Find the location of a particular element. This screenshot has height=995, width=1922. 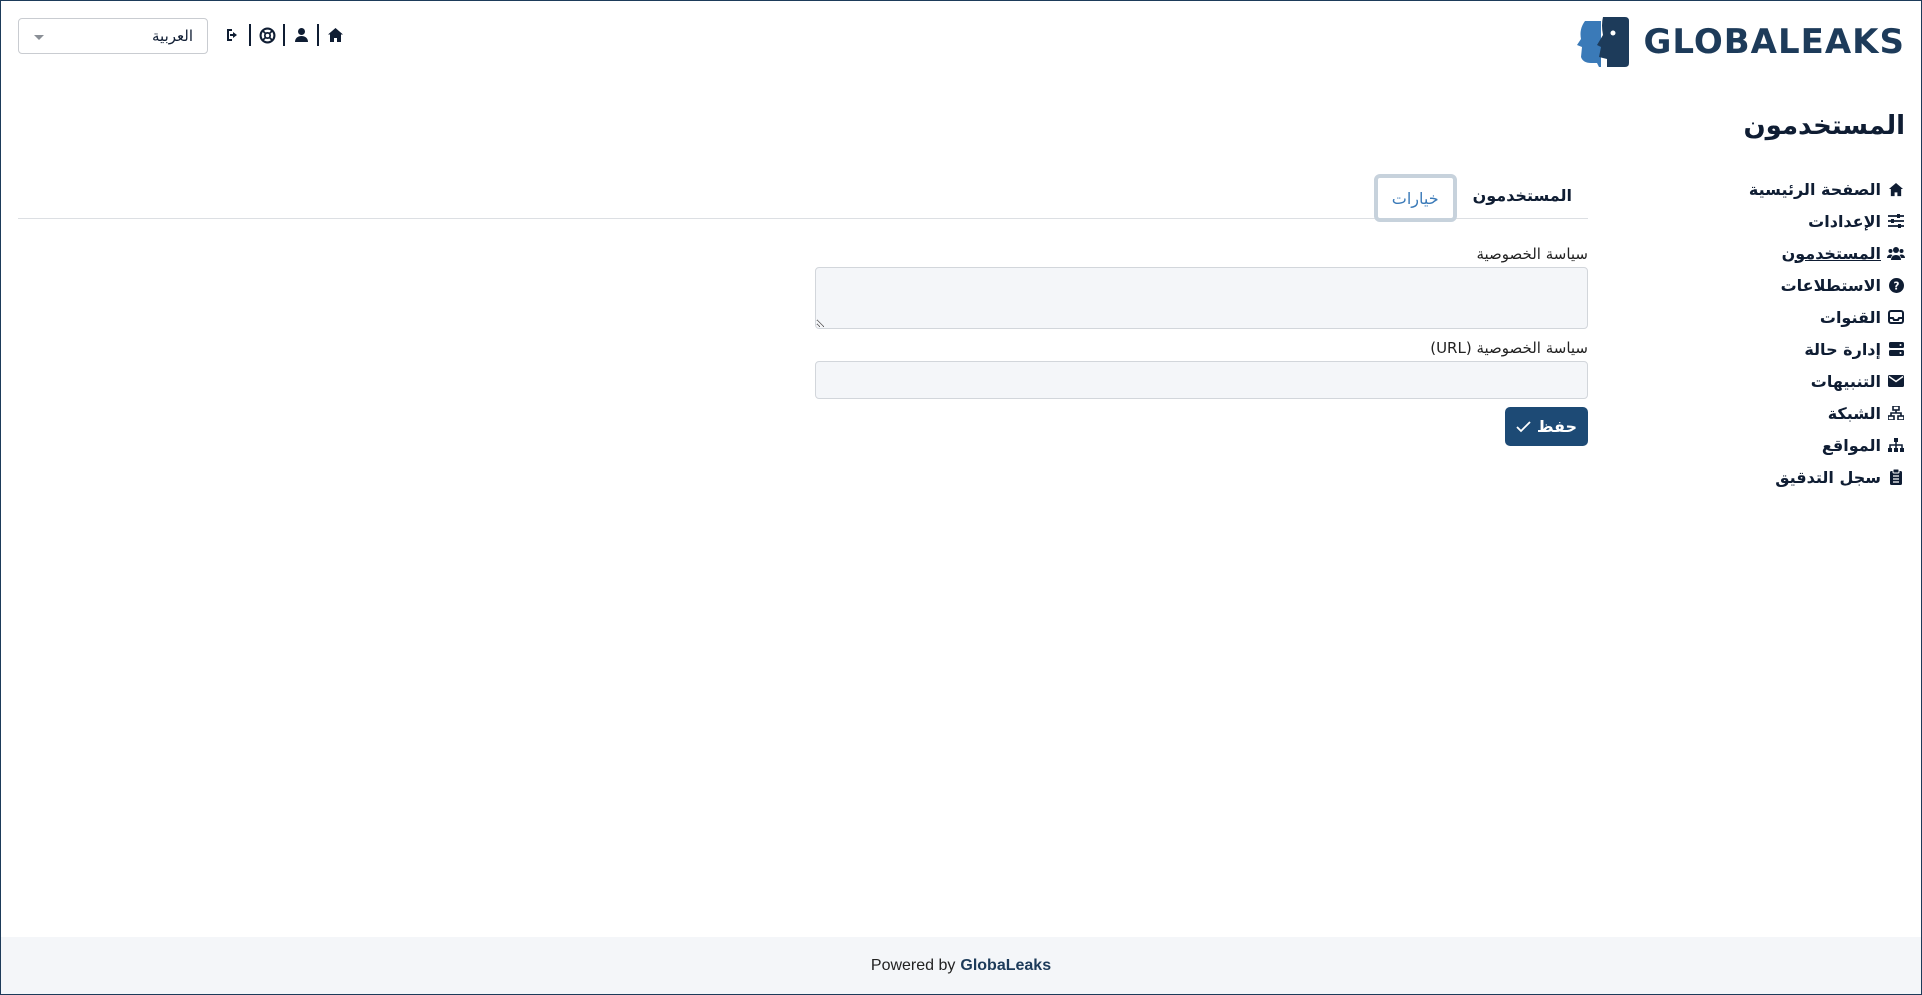

support-icon is located at coordinates (267, 35).